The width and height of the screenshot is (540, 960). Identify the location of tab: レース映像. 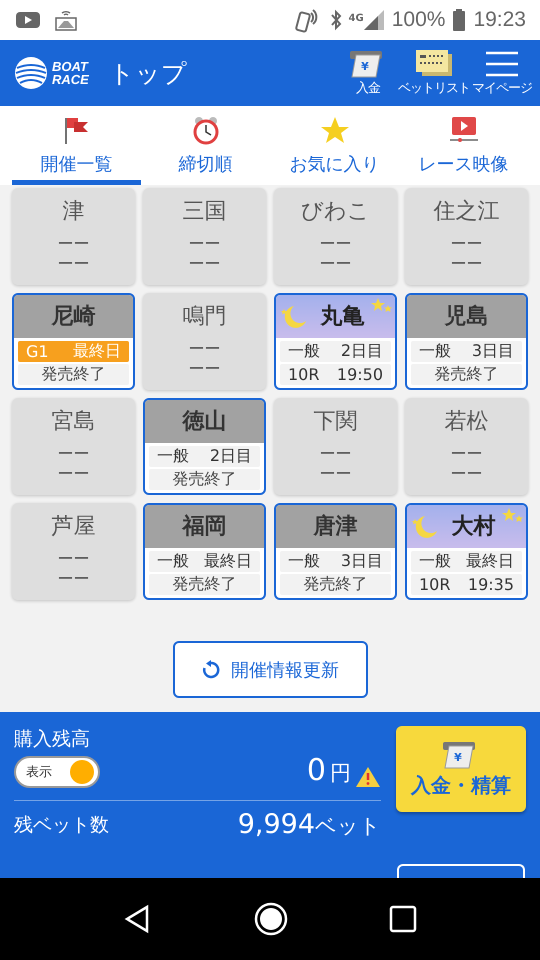
(463, 145).